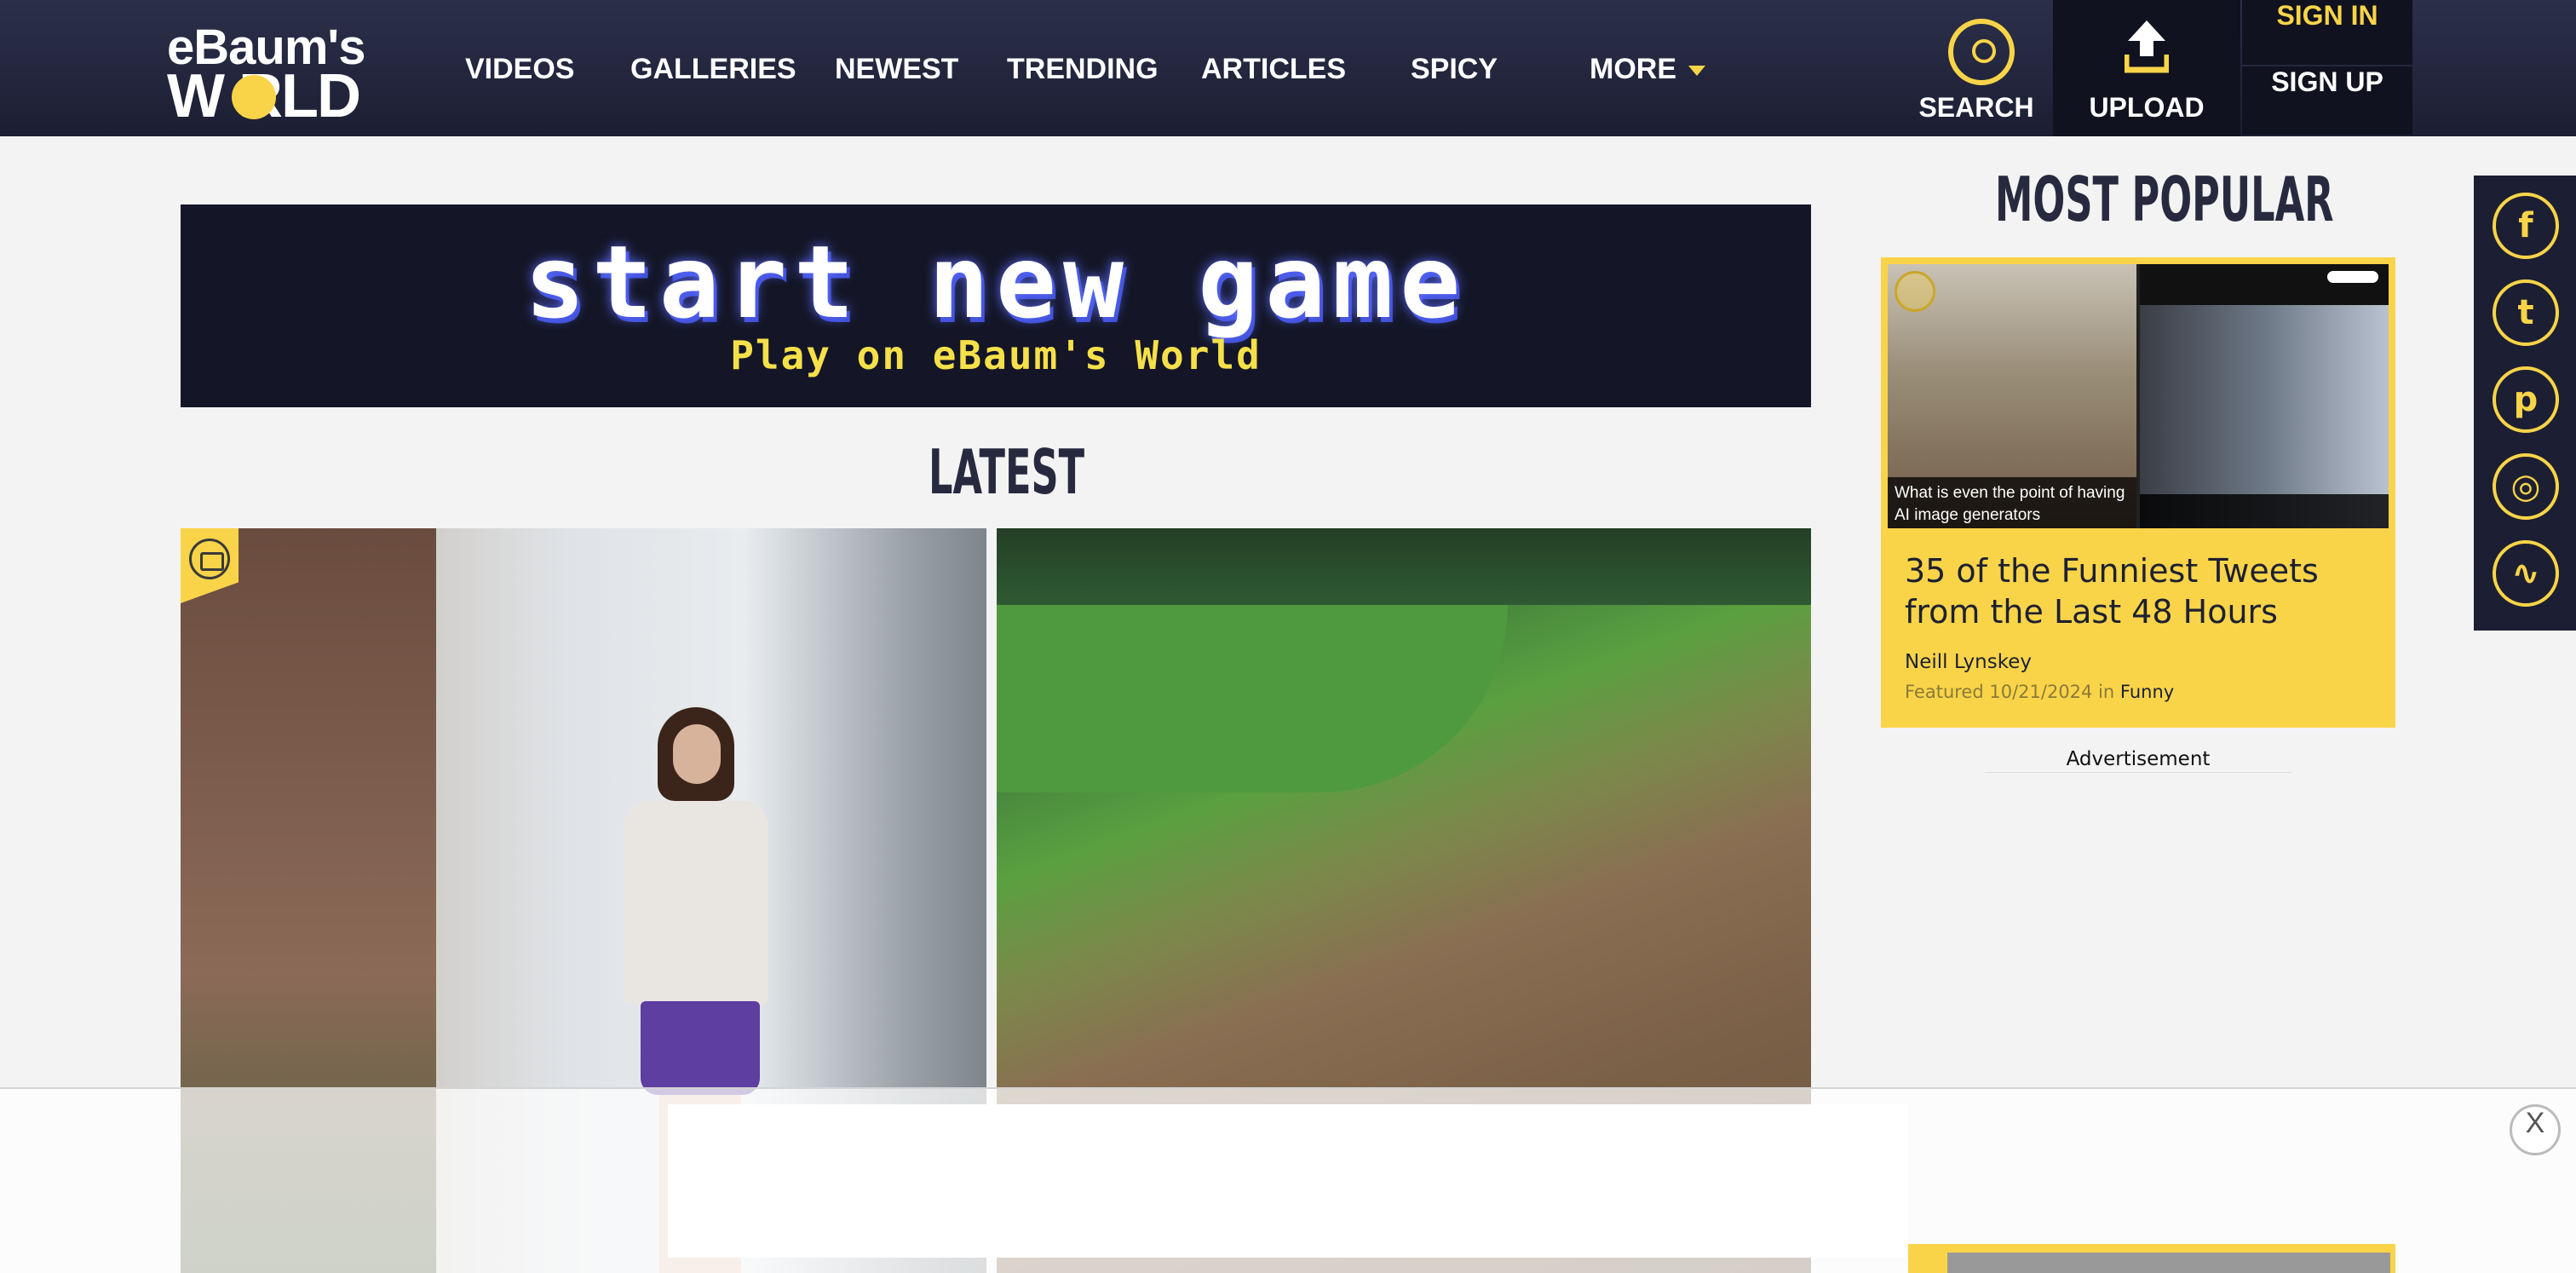 Image resolution: width=2576 pixels, height=1273 pixels. Describe the element at coordinates (1253, 698) in the screenshot. I see `field-graphic` at that location.